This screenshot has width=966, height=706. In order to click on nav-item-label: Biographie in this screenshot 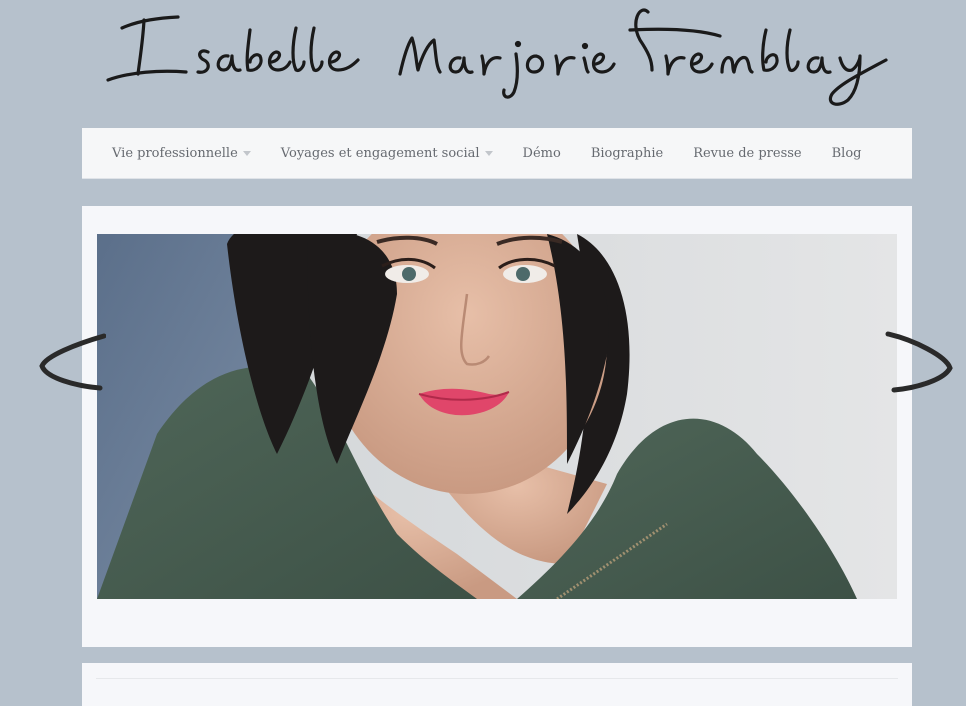, I will do `click(627, 153)`.